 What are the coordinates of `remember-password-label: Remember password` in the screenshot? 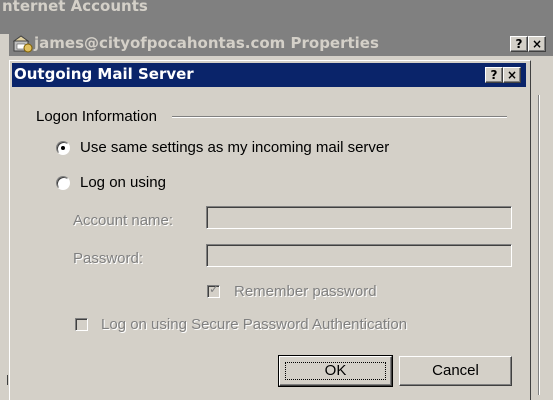 It's located at (305, 291).